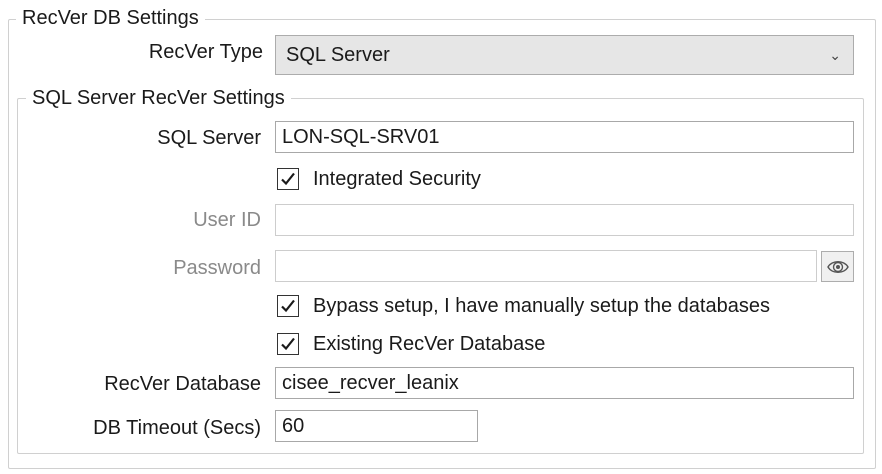 The height and width of the screenshot is (474, 882). What do you see at coordinates (110, 18) in the screenshot?
I see `recver-db-settings-title: RecVer DB Settings` at bounding box center [110, 18].